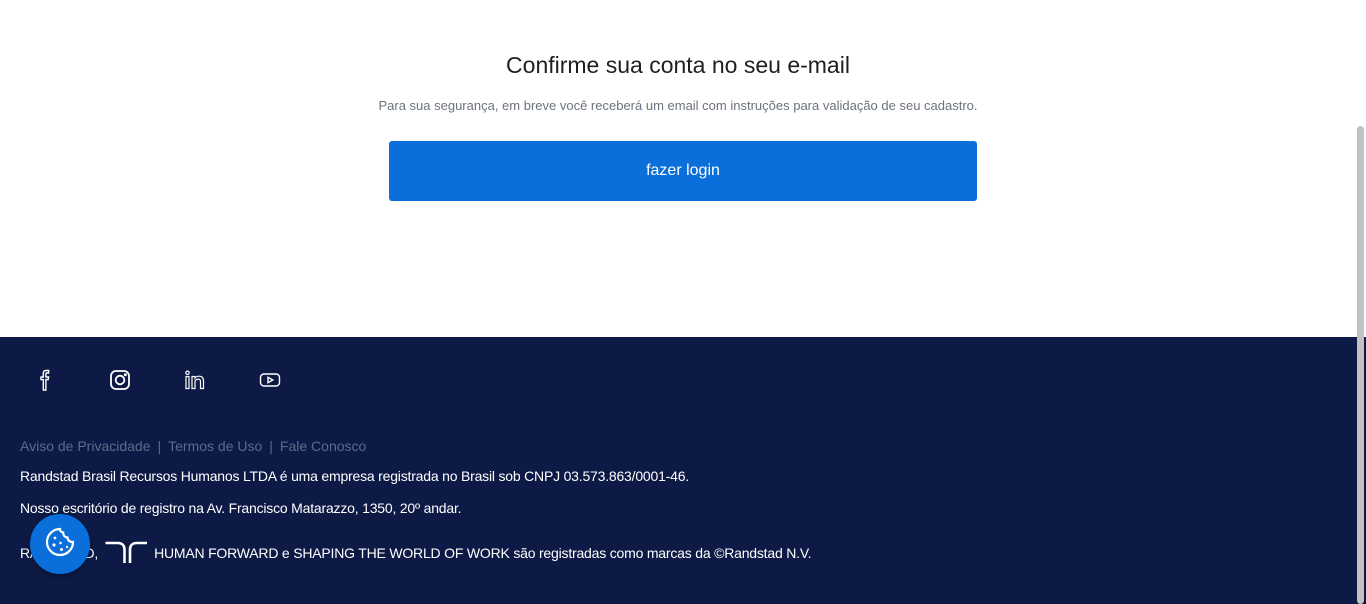 This screenshot has height=604, width=1366. What do you see at coordinates (678, 65) in the screenshot?
I see `page-title: Confirme sua conta no seu e-mail` at bounding box center [678, 65].